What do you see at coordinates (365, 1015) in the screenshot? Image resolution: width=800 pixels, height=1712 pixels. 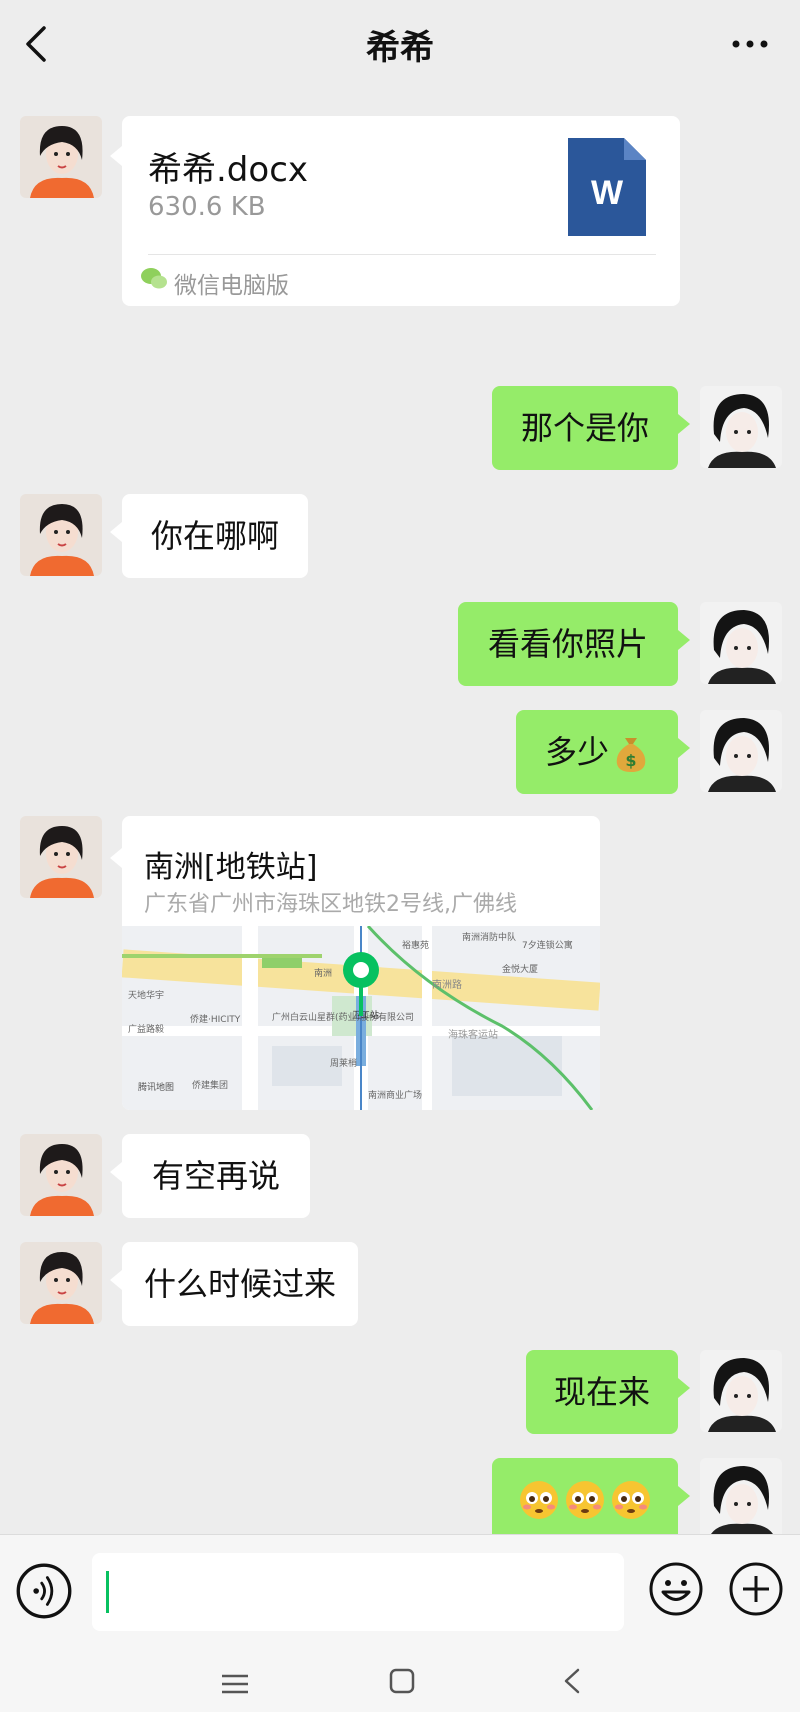 I see `map-label: 卫工站` at bounding box center [365, 1015].